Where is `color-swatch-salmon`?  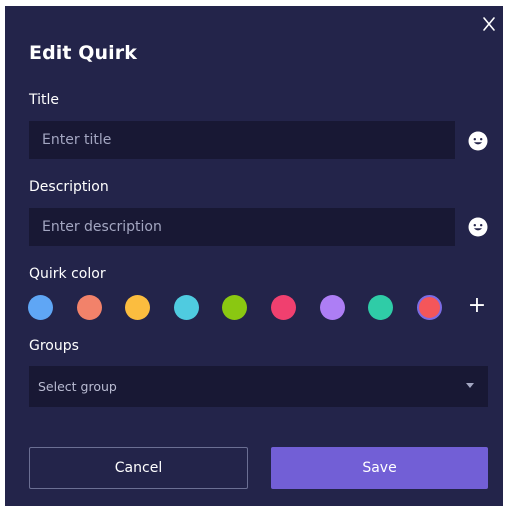
color-swatch-salmon is located at coordinates (89, 307).